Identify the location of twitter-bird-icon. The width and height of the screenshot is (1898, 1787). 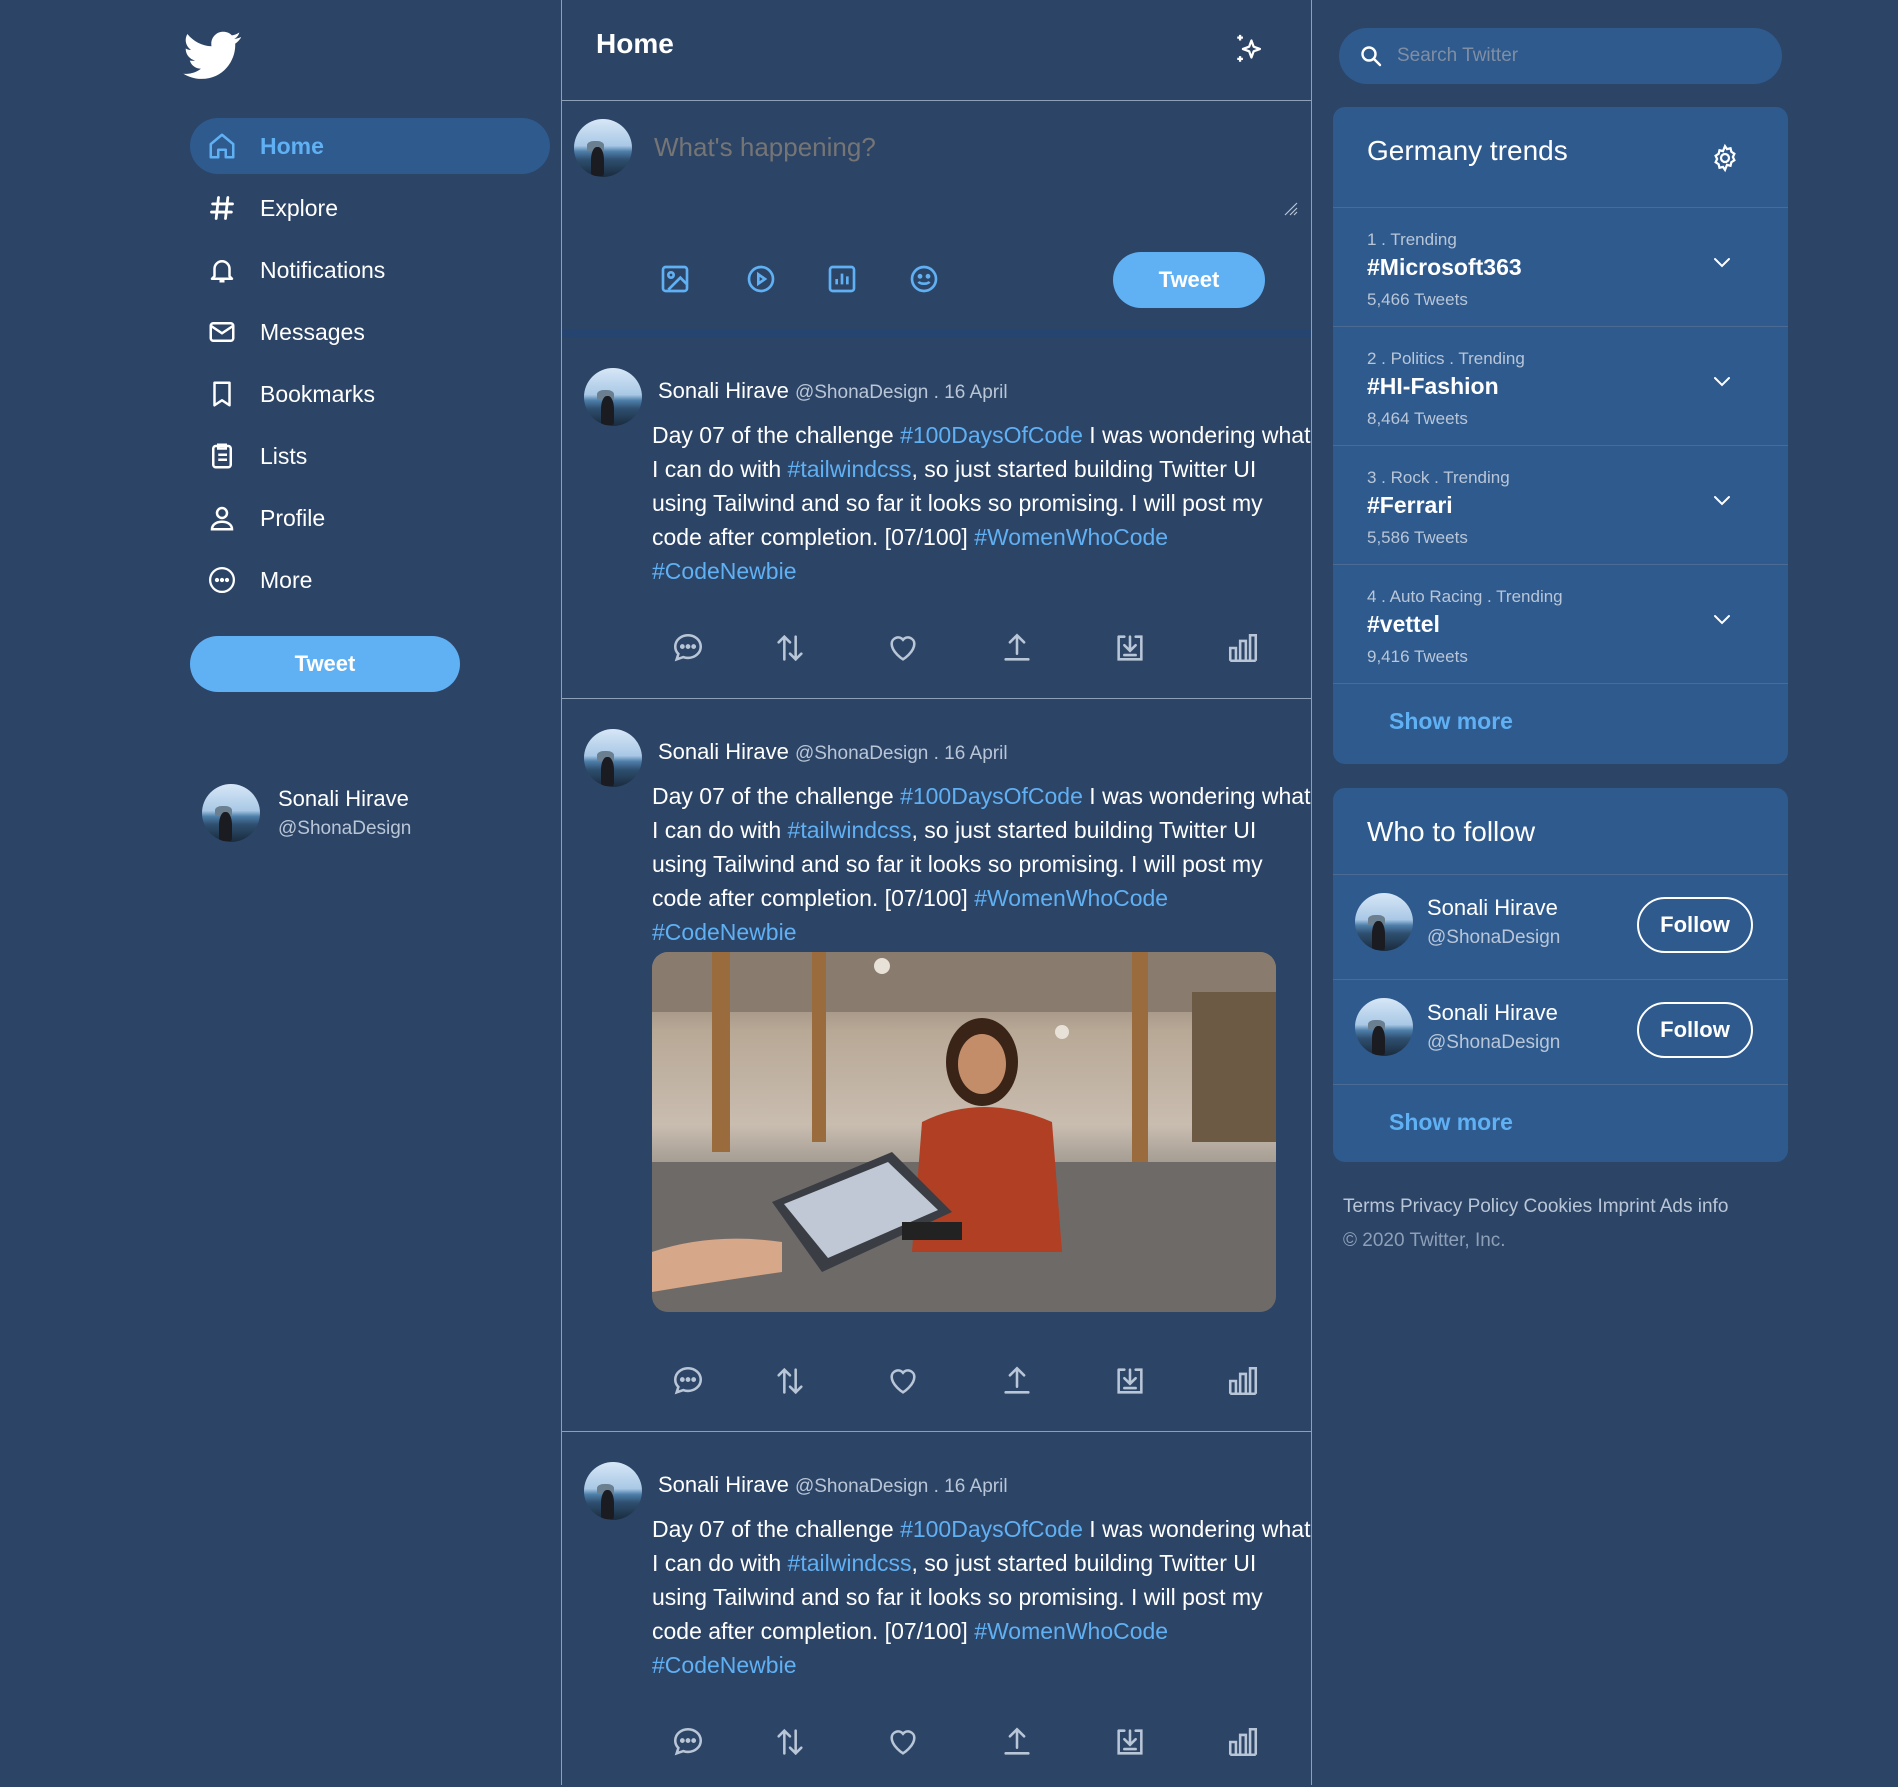
(213, 55).